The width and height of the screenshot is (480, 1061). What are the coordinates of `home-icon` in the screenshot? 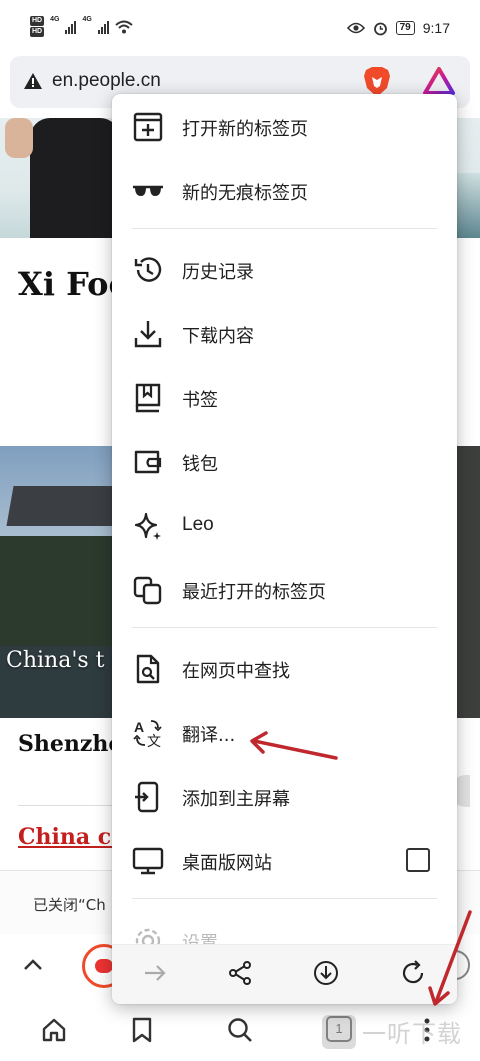 It's located at (54, 1030).